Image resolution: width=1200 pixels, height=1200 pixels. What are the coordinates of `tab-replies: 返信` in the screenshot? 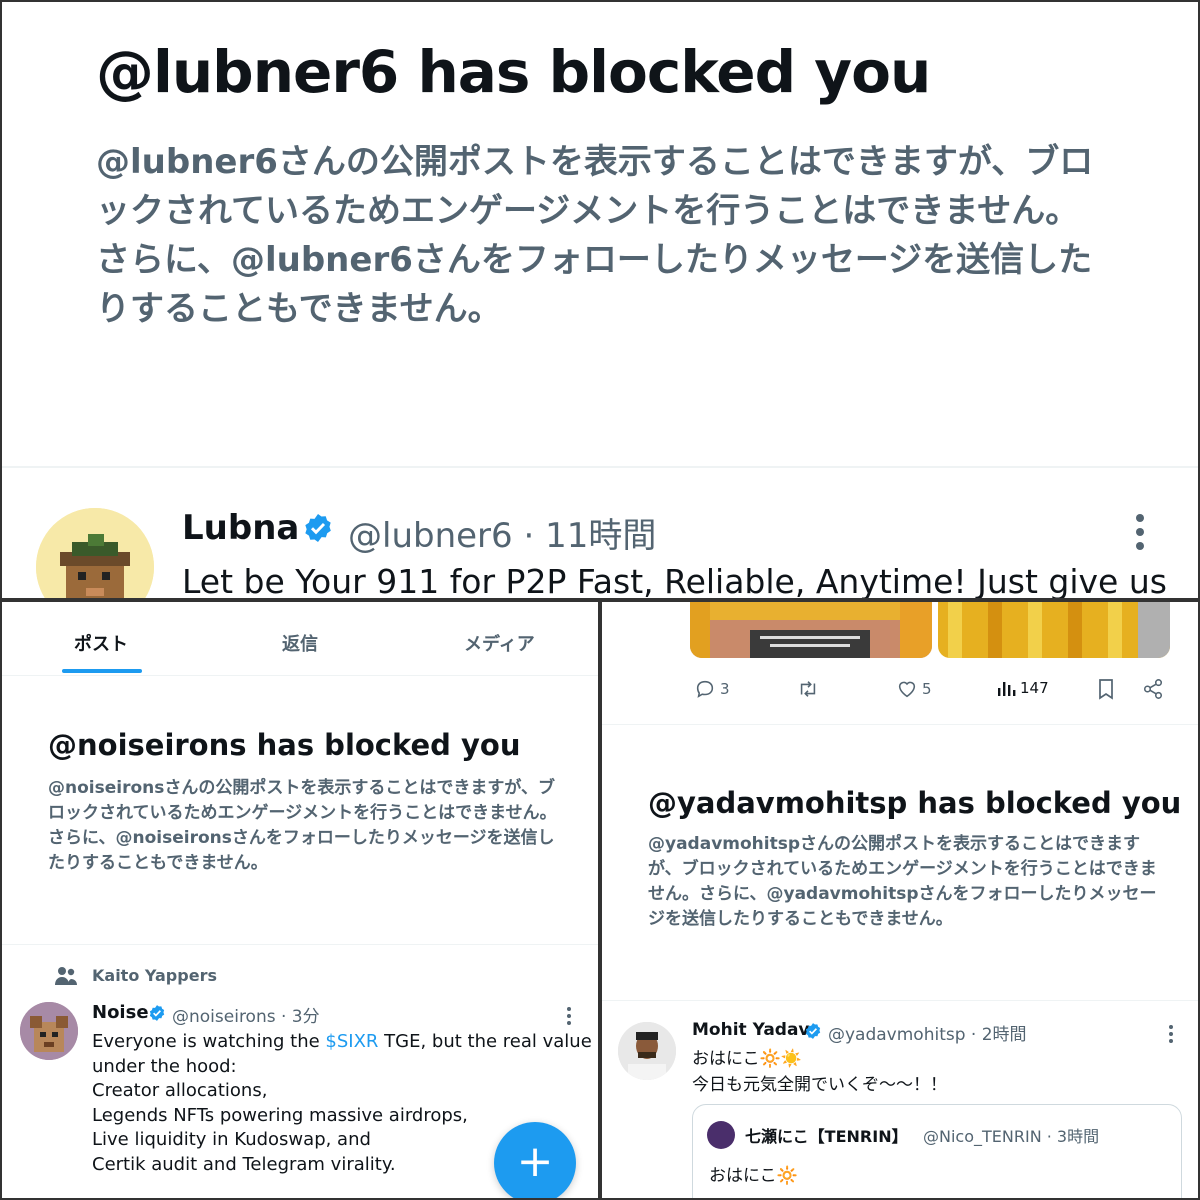 It's located at (300, 643).